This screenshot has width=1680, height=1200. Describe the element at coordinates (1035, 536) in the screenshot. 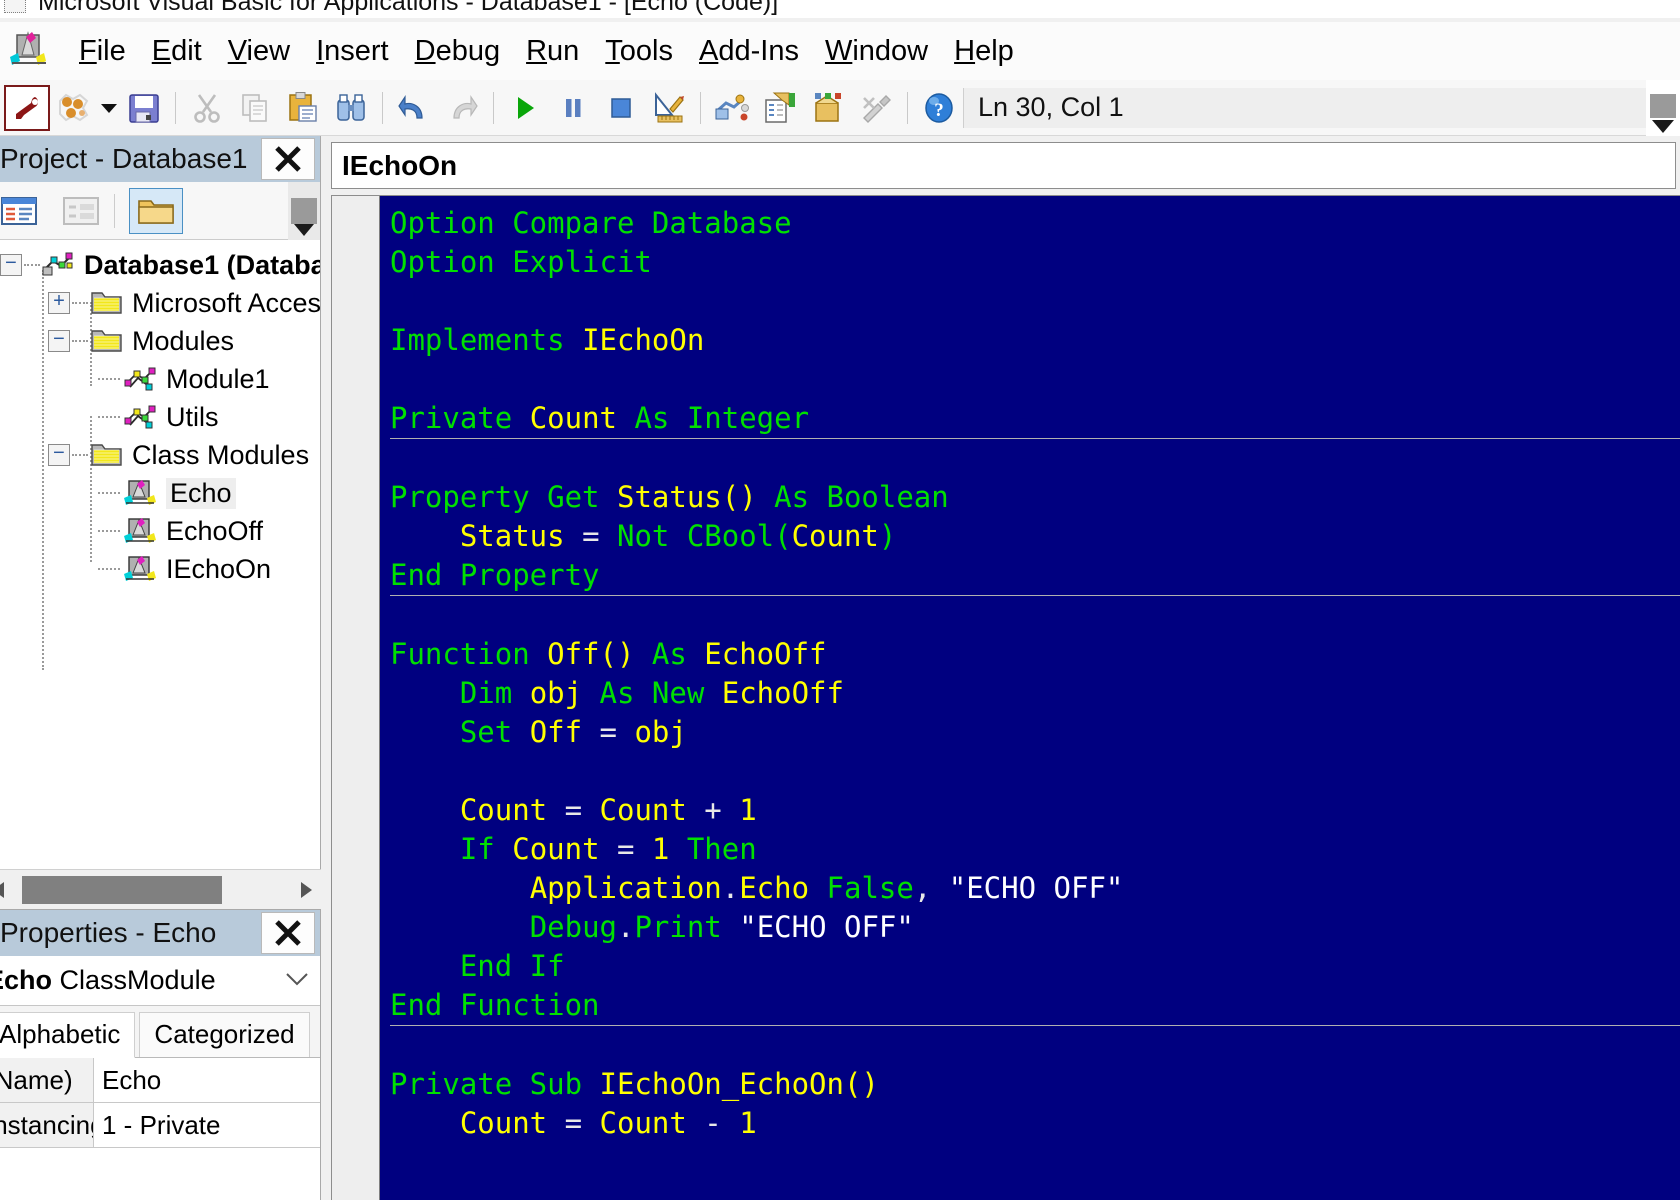

I see `code-line: Status = Not CBool(Count)` at that location.